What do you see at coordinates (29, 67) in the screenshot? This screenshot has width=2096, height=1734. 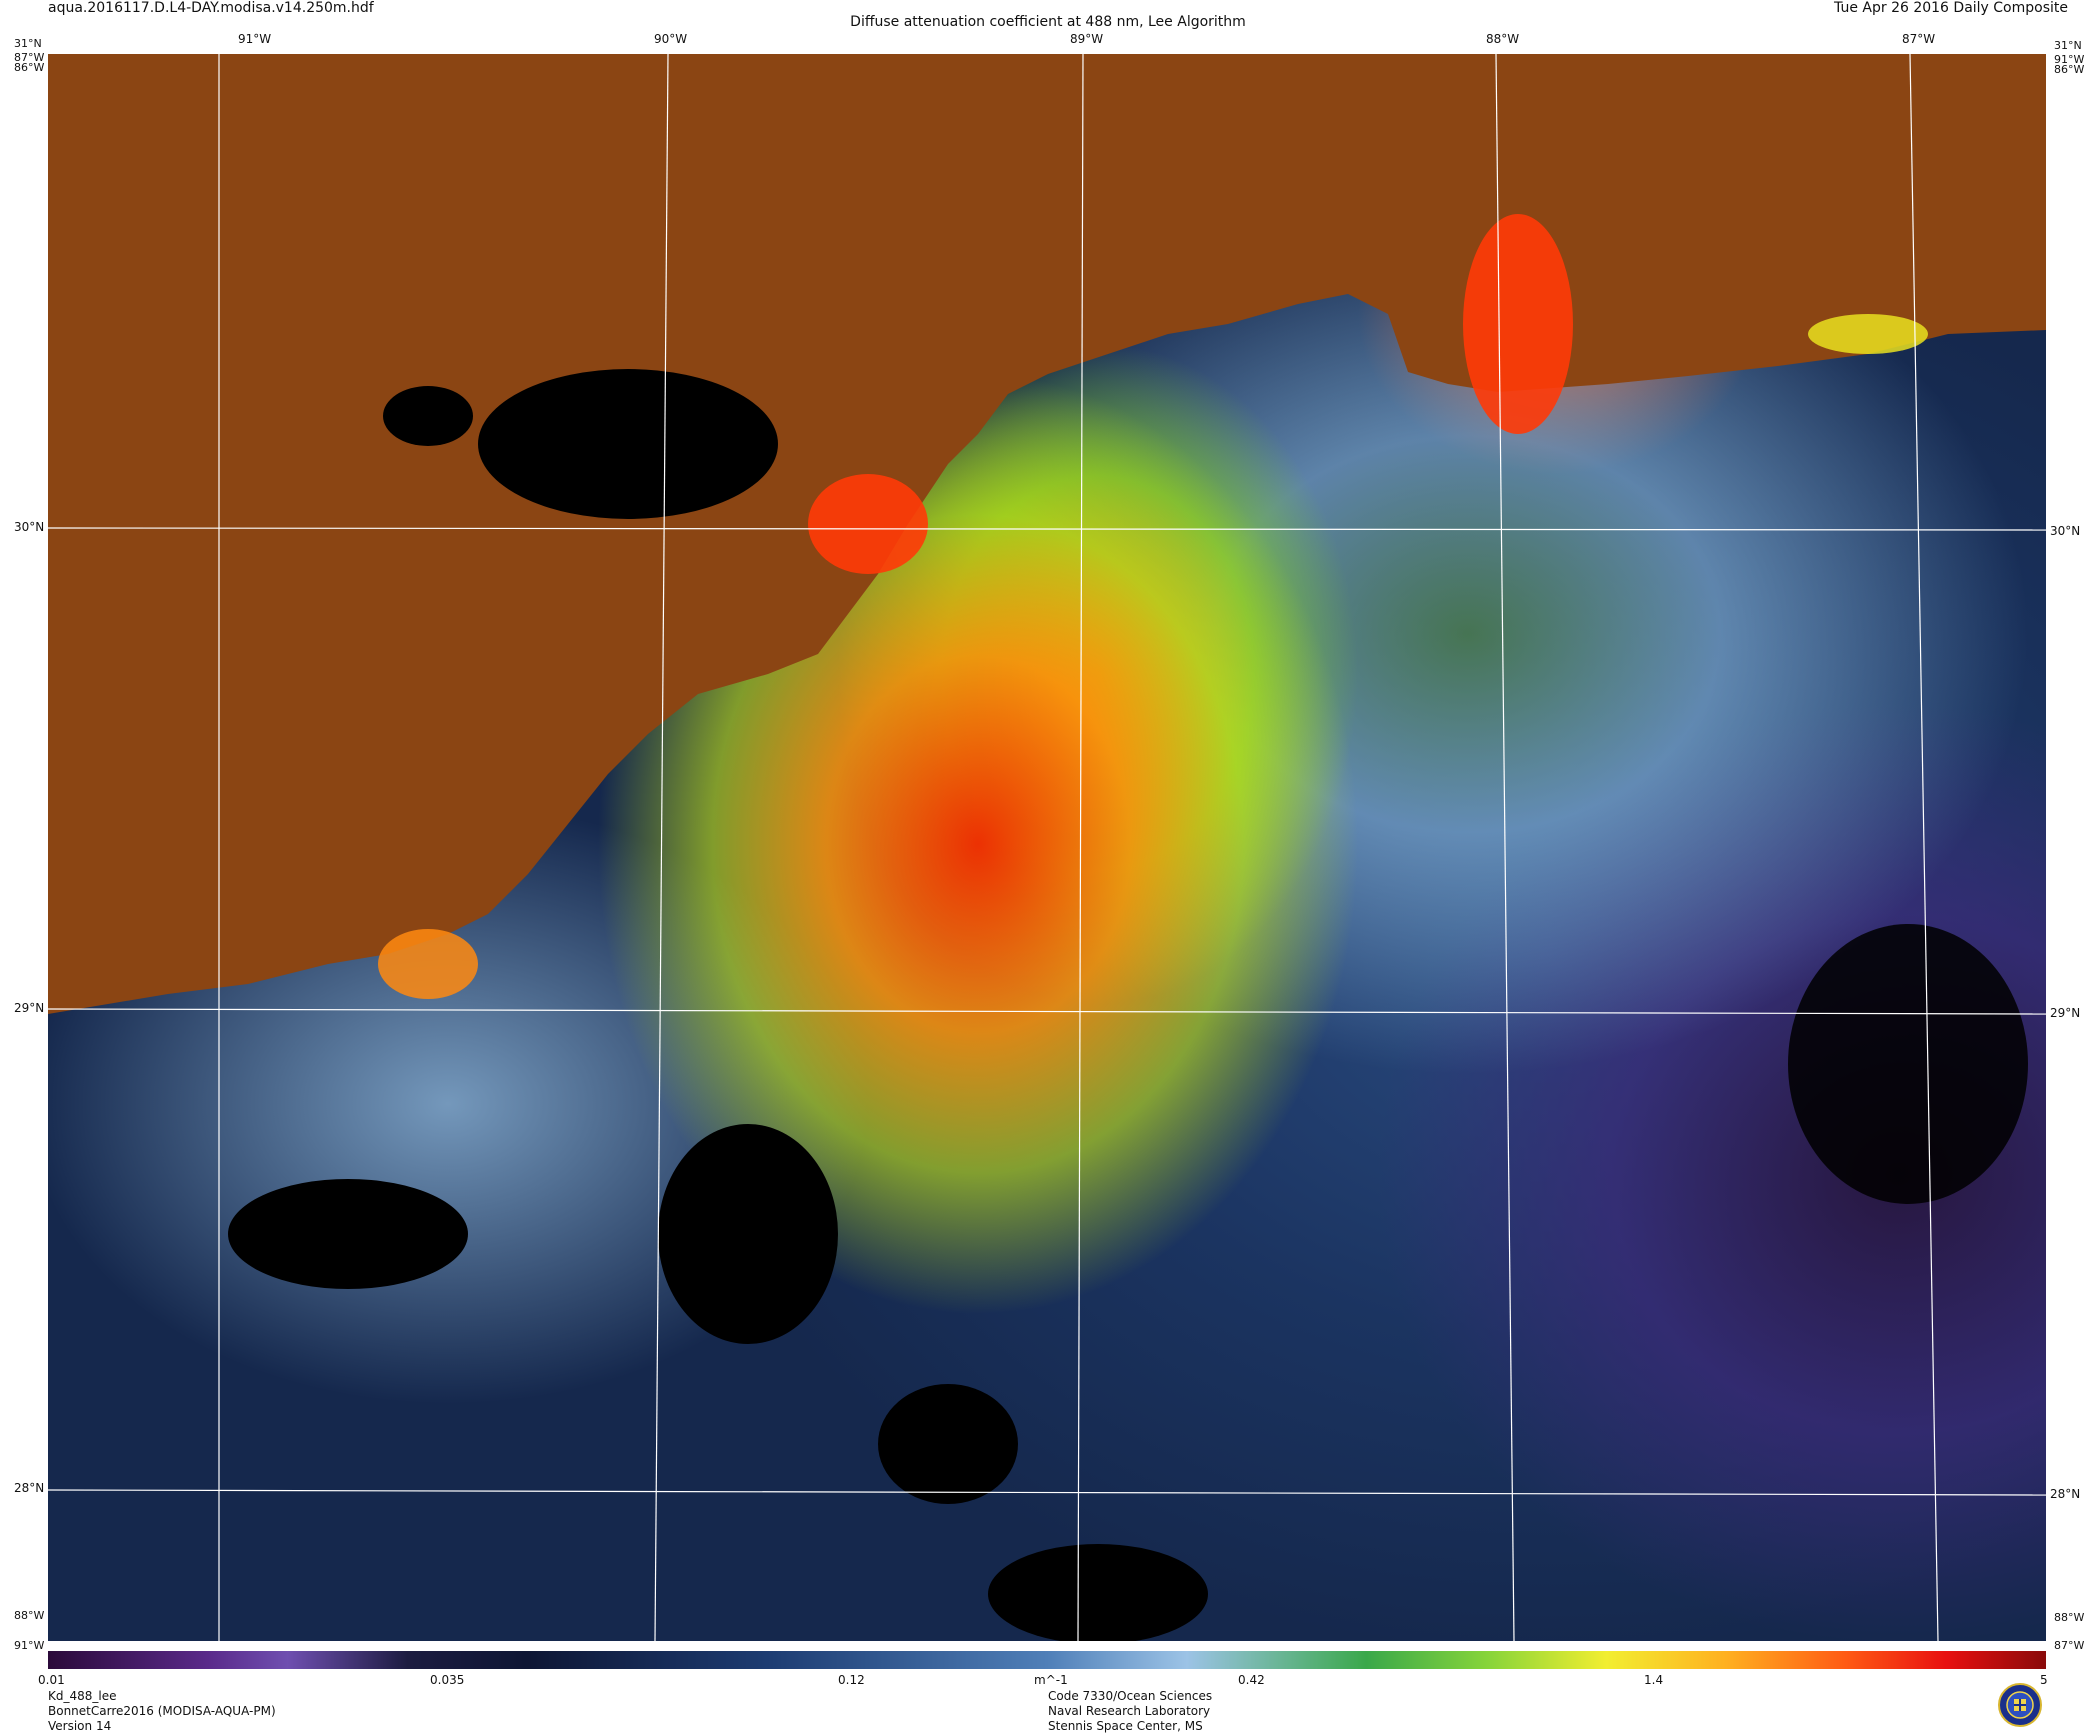 I see `corner-lon-top-left-b: 86°W` at bounding box center [29, 67].